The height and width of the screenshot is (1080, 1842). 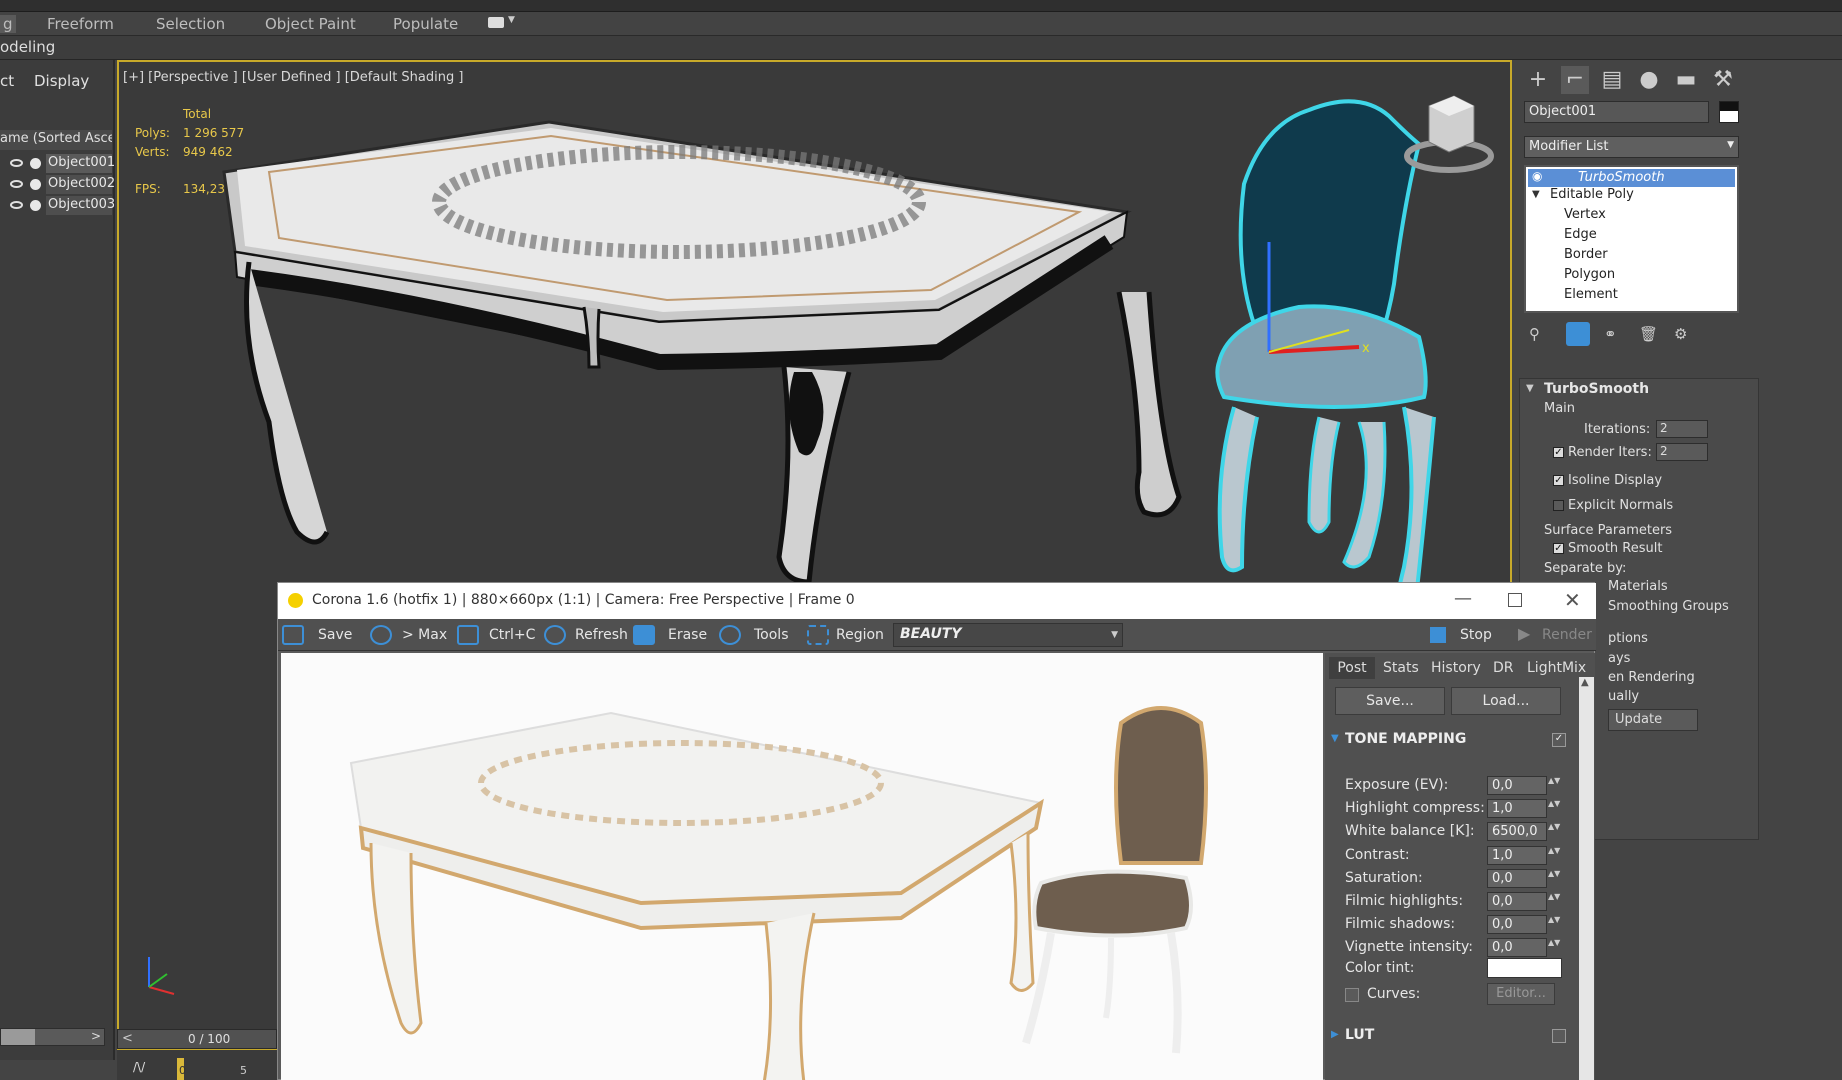 I want to click on iterations-spinner: 2, so click(x=1682, y=429).